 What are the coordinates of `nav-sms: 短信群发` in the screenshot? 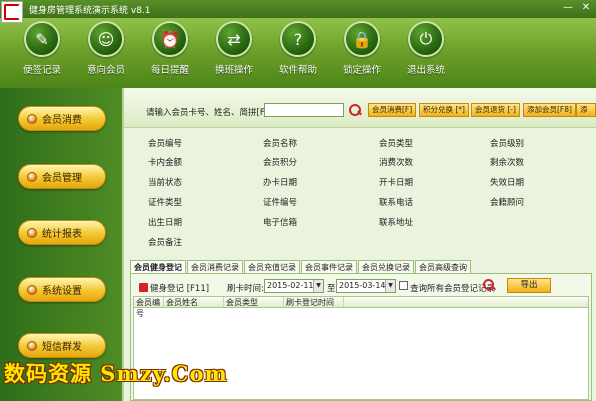 It's located at (62, 345).